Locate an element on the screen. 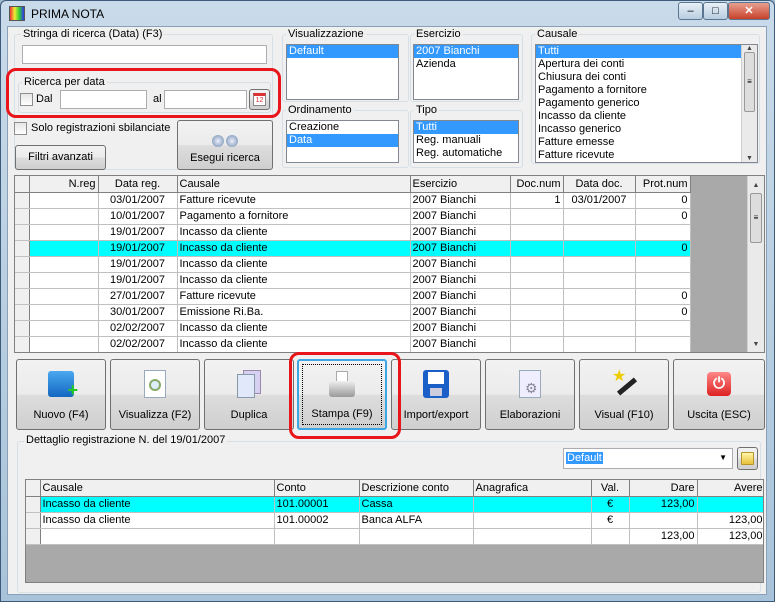 The width and height of the screenshot is (775, 602). ordinamento-list: Creazione Data is located at coordinates (342, 141).